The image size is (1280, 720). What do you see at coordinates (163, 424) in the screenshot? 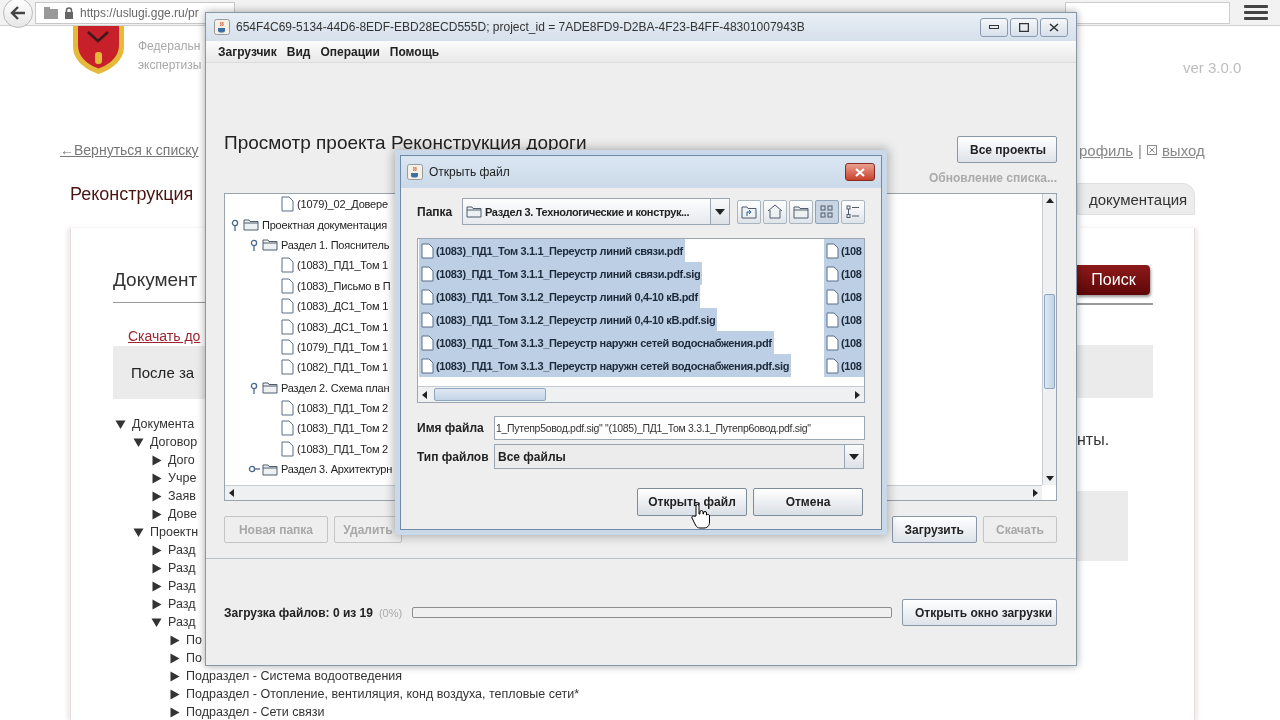
I see `tree-item: Документа` at bounding box center [163, 424].